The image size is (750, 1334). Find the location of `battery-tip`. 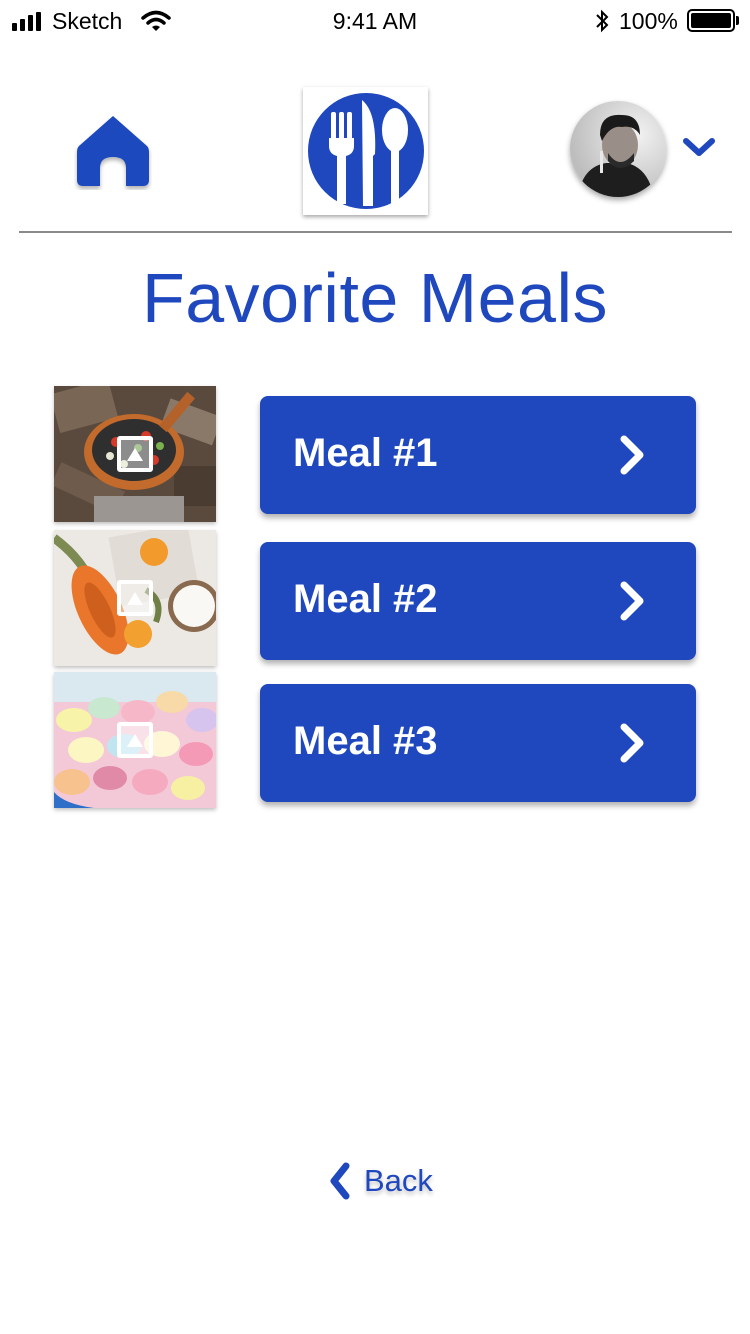

battery-tip is located at coordinates (737, 20).